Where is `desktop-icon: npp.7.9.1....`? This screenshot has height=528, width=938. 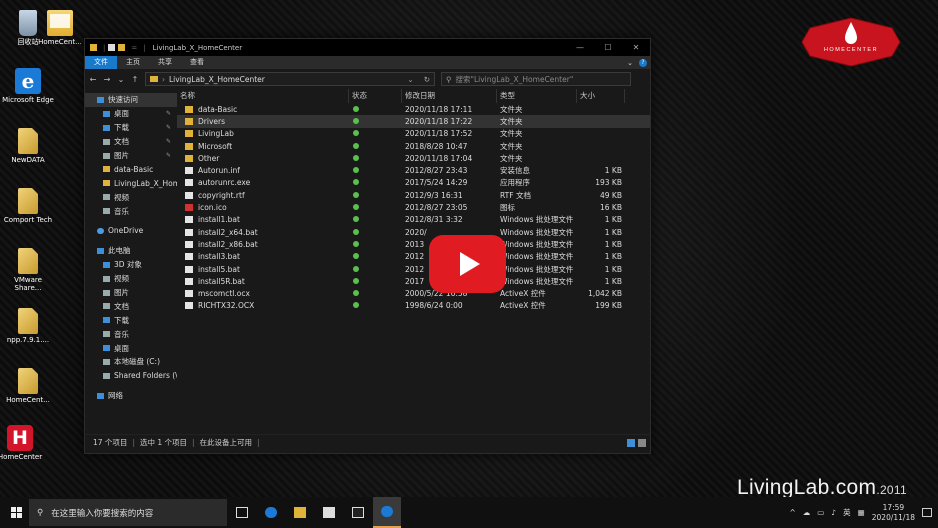 desktop-icon: npp.7.9.1.... is located at coordinates (28, 326).